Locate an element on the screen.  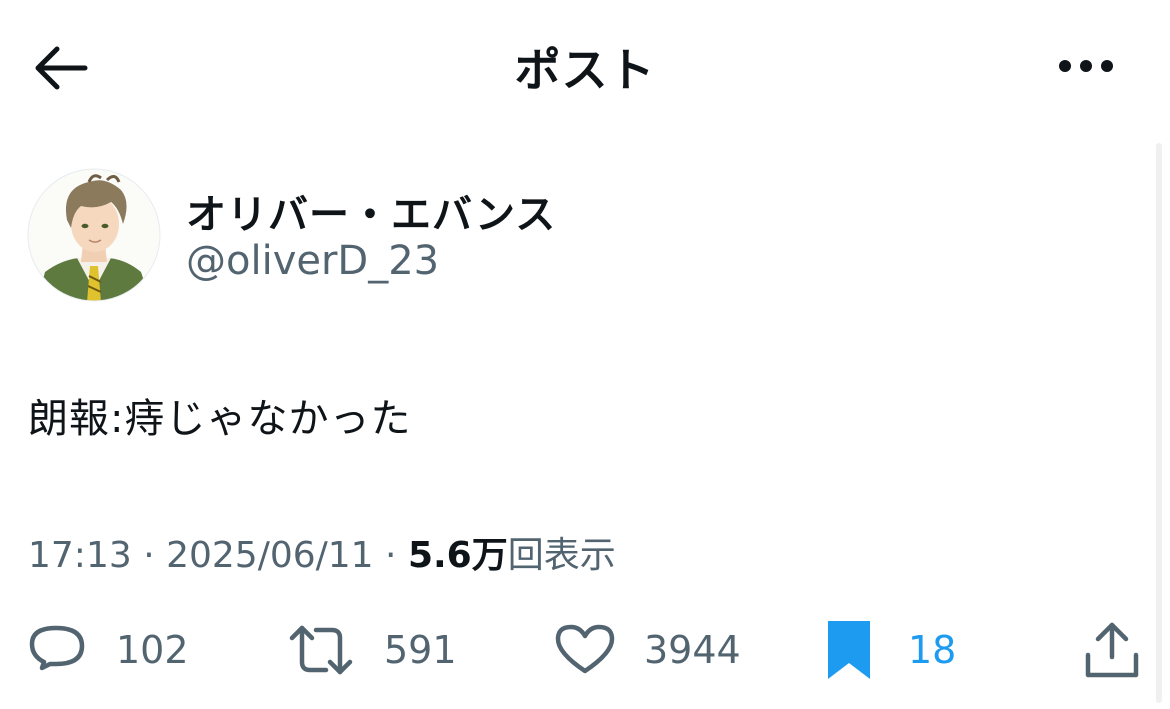
more-horizontal-icon is located at coordinates (1086, 66).